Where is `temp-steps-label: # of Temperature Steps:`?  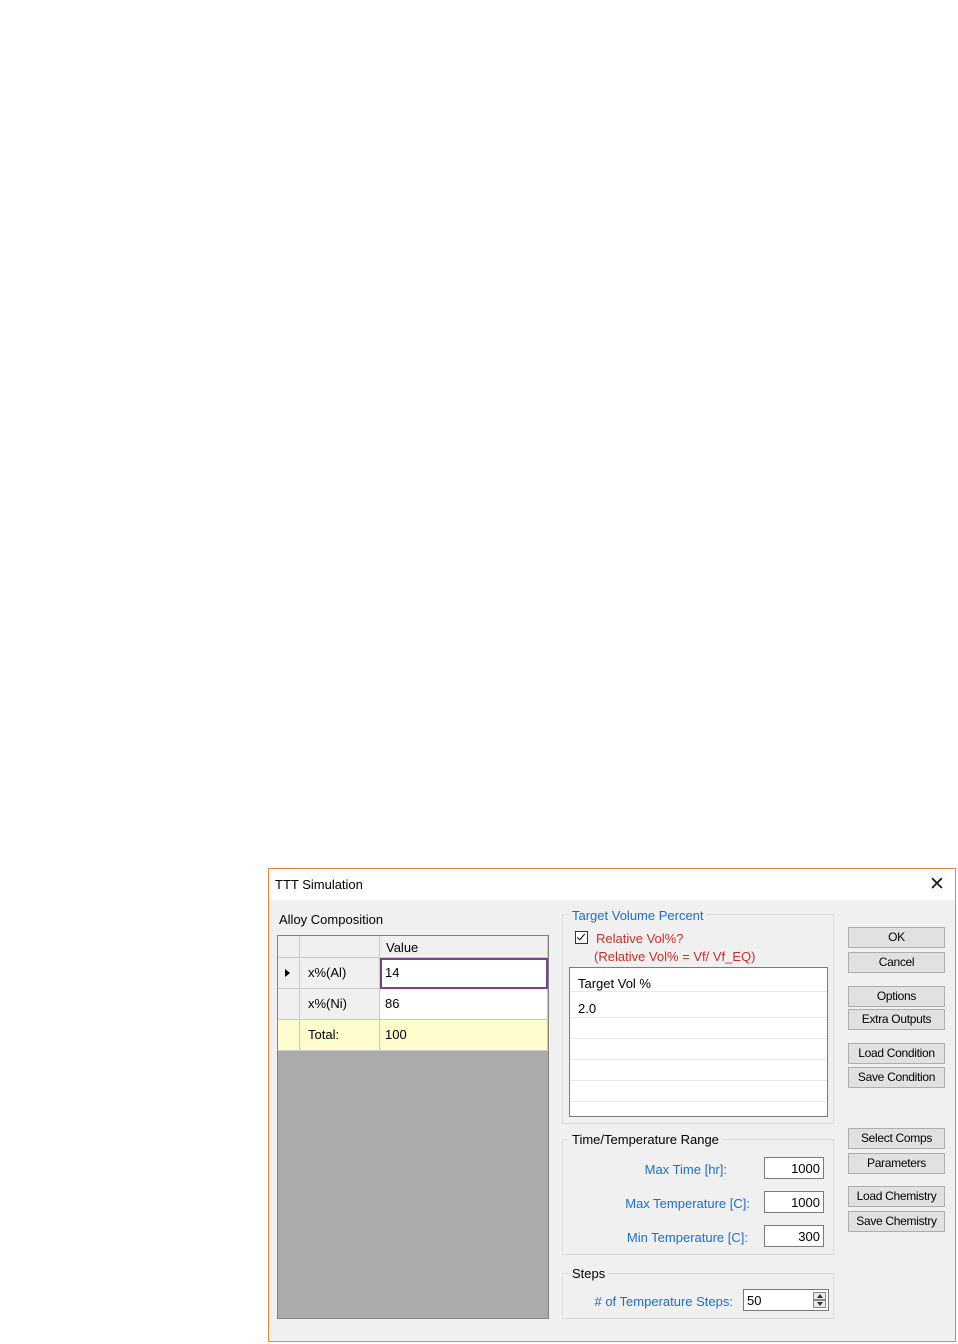 temp-steps-label: # of Temperature Steps: is located at coordinates (663, 1301).